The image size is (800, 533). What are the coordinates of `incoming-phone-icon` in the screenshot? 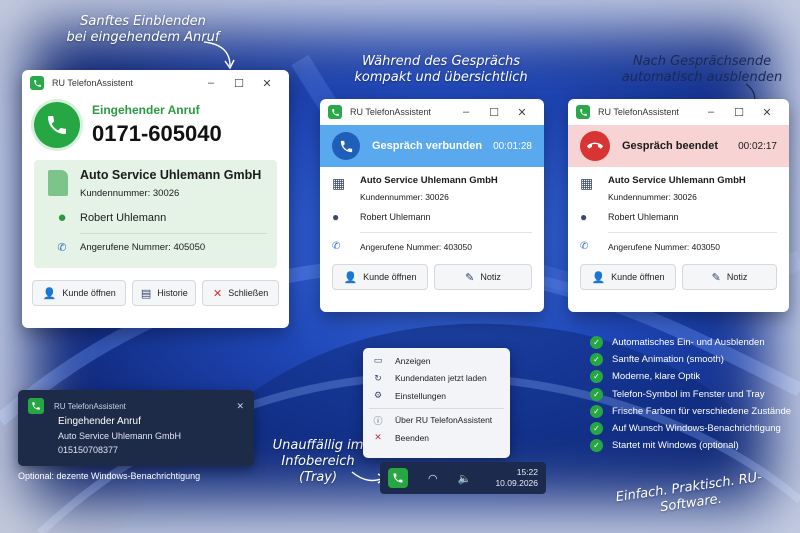 It's located at (57, 125).